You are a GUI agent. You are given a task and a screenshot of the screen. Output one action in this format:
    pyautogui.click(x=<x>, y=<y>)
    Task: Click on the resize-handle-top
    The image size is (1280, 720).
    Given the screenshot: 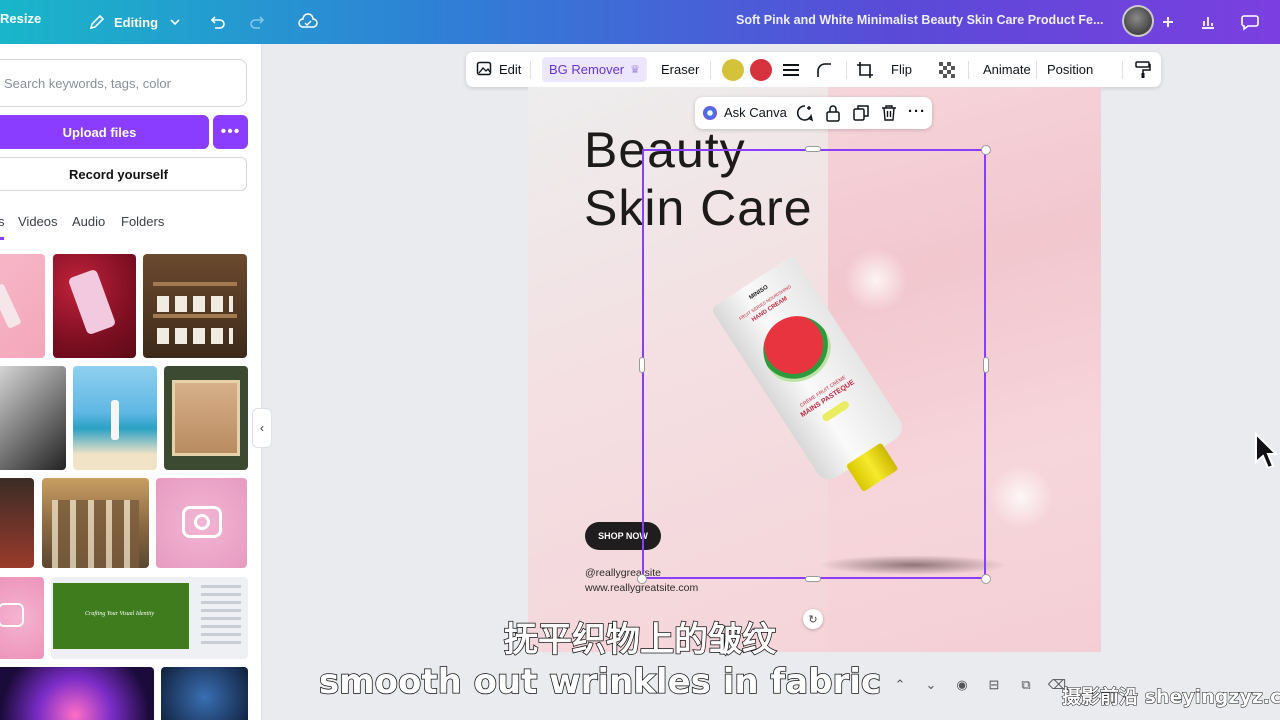 What is the action you would take?
    pyautogui.click(x=813, y=149)
    